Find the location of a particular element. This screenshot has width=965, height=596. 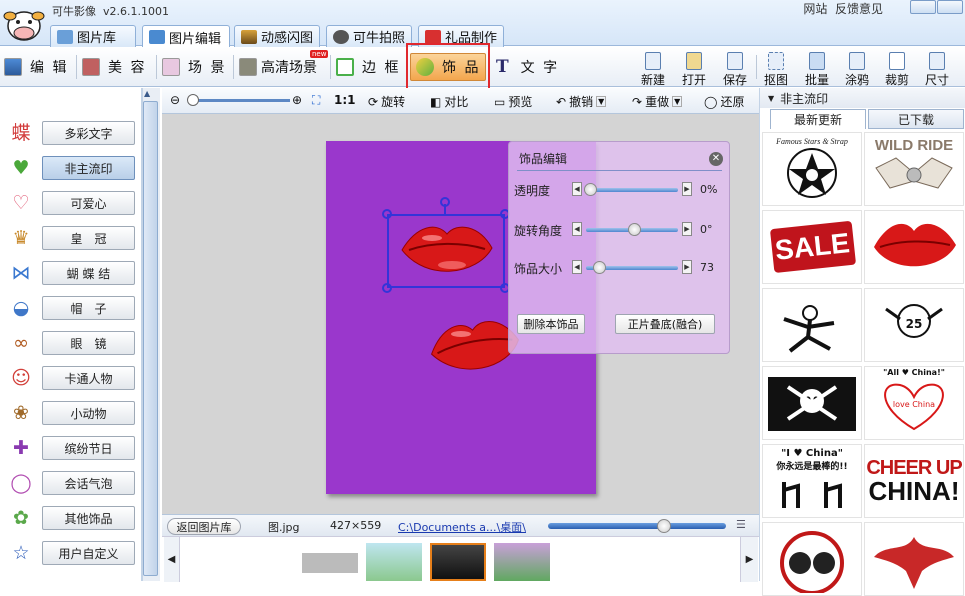

tab-gallery: 图片库 is located at coordinates (93, 36).